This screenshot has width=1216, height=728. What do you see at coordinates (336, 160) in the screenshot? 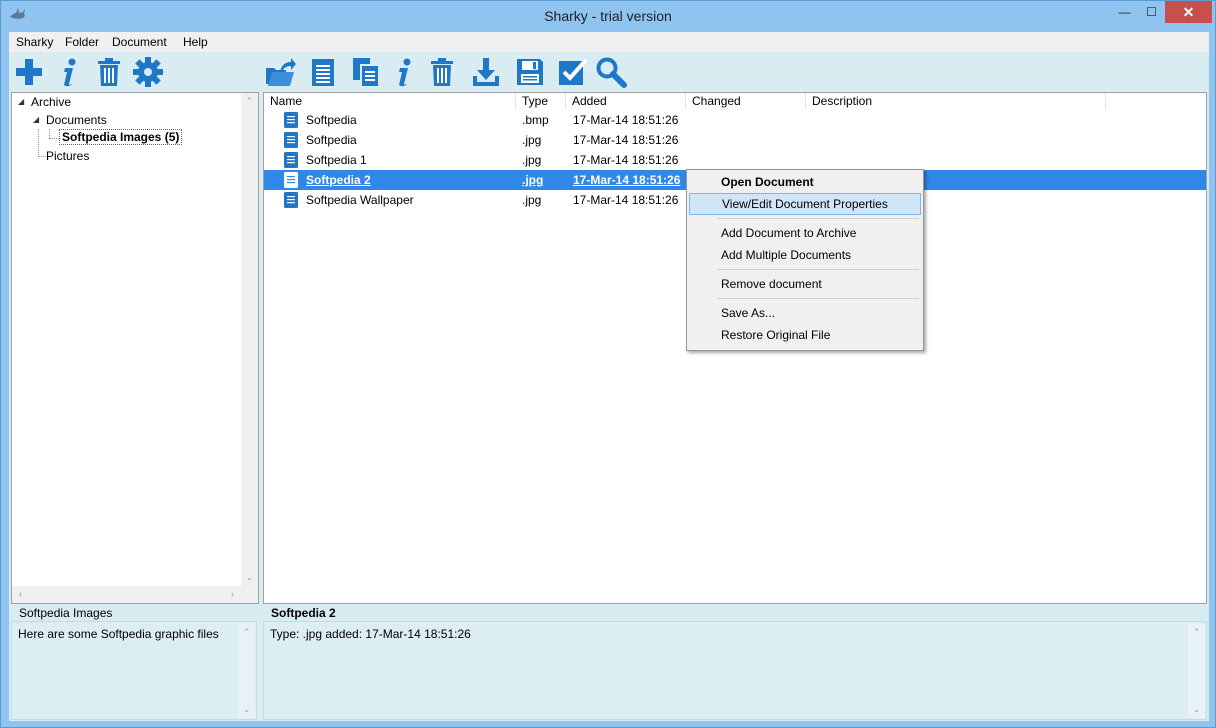
I see `cell-name: Softpedia 1` at bounding box center [336, 160].